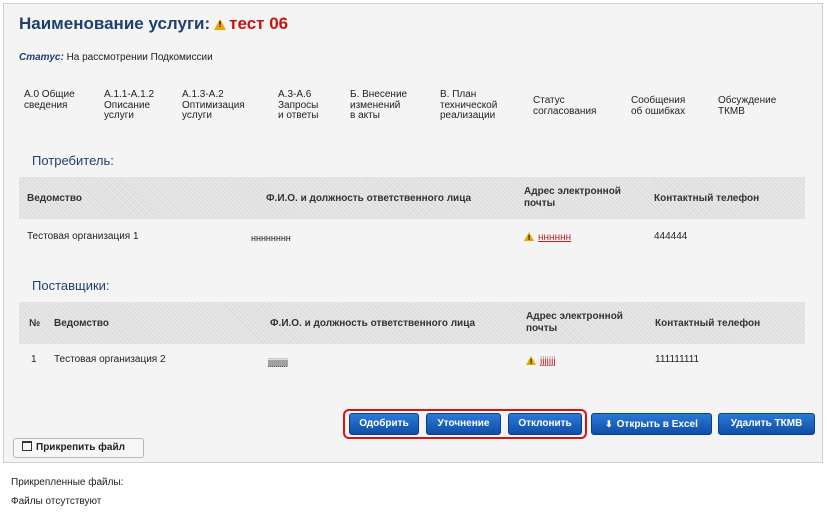  What do you see at coordinates (298, 105) in the screenshot?
I see `tab-requests: А.3-А.6 Запросы и ответы` at bounding box center [298, 105].